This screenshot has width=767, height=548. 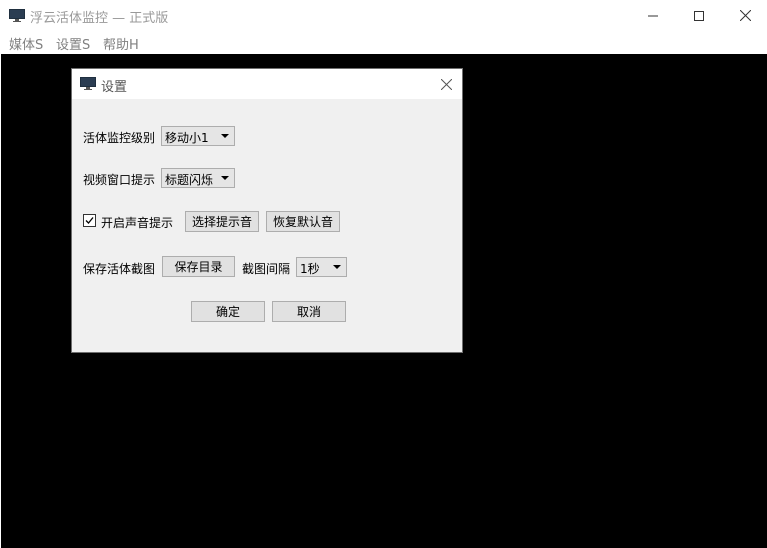 I want to click on maximize-button, so click(x=699, y=15).